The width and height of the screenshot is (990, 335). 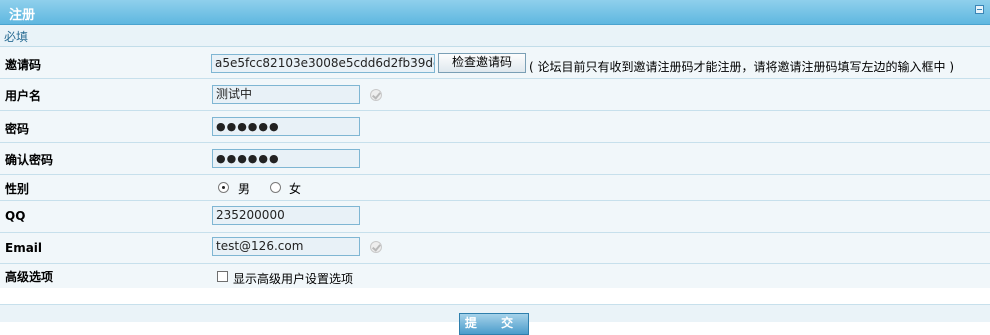 What do you see at coordinates (17, 129) in the screenshot?
I see `password-label: 密码` at bounding box center [17, 129].